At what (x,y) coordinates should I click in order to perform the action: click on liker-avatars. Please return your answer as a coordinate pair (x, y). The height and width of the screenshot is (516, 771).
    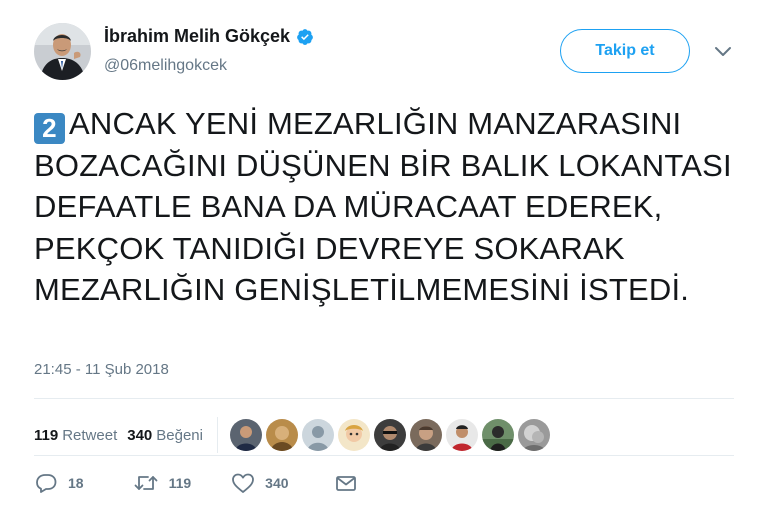
    Looking at the image, I should click on (389, 435).